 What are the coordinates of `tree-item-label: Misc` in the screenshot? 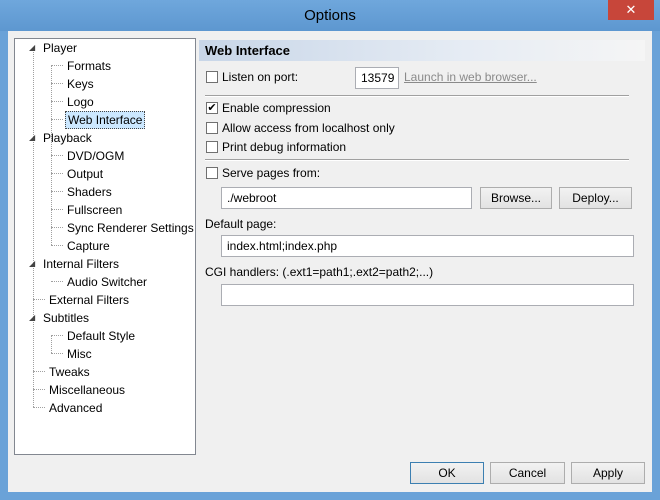 It's located at (79, 354).